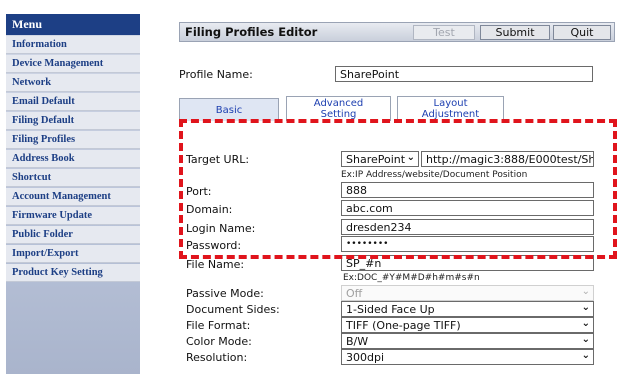 This screenshot has width=619, height=374. What do you see at coordinates (251, 32) in the screenshot?
I see `editor-title: Filing Profiles Editor` at bounding box center [251, 32].